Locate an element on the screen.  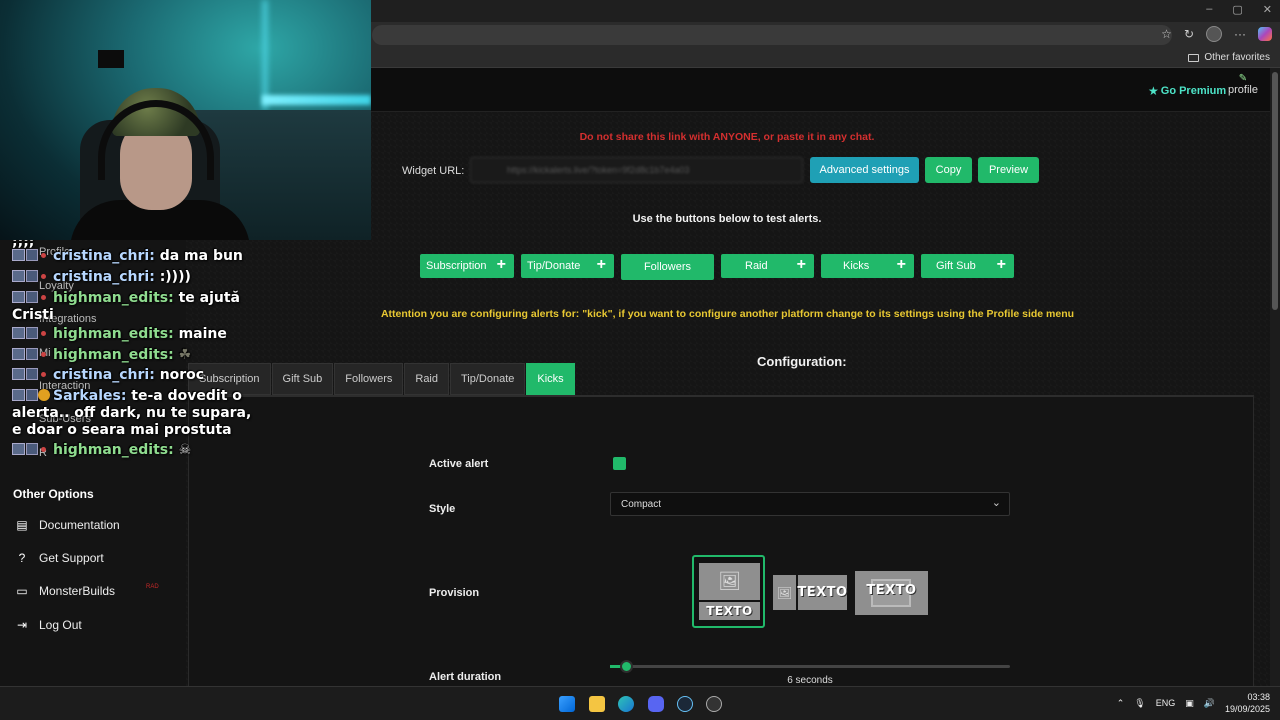
sidebar-item-logout: ⇥ Log Out is located at coordinates (48, 625).